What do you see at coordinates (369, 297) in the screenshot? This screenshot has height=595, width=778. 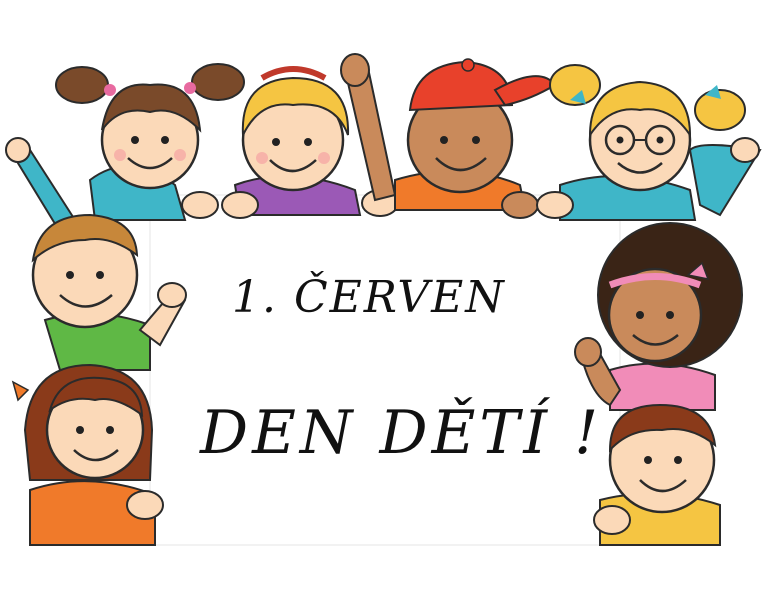 I see `sign-date-text: 1. ČERVEN` at bounding box center [369, 297].